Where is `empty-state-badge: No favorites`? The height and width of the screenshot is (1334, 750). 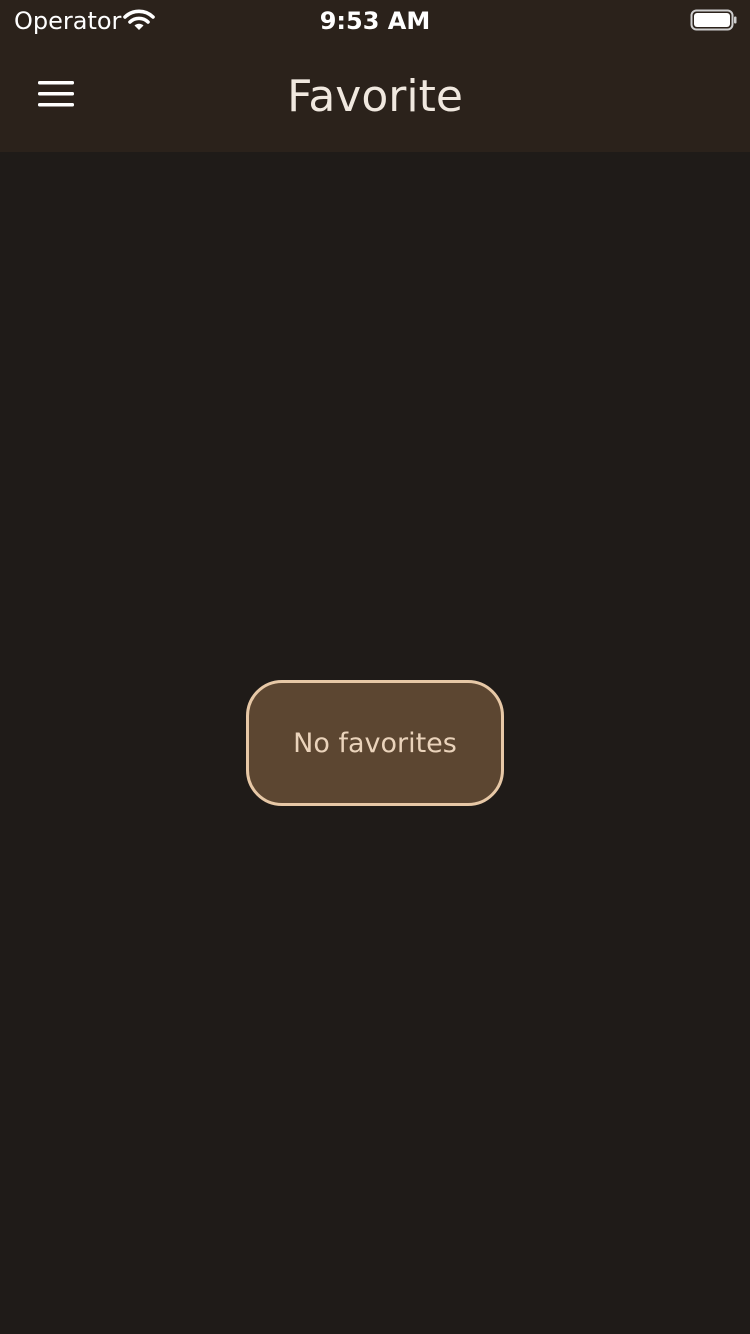 empty-state-badge: No favorites is located at coordinates (375, 743).